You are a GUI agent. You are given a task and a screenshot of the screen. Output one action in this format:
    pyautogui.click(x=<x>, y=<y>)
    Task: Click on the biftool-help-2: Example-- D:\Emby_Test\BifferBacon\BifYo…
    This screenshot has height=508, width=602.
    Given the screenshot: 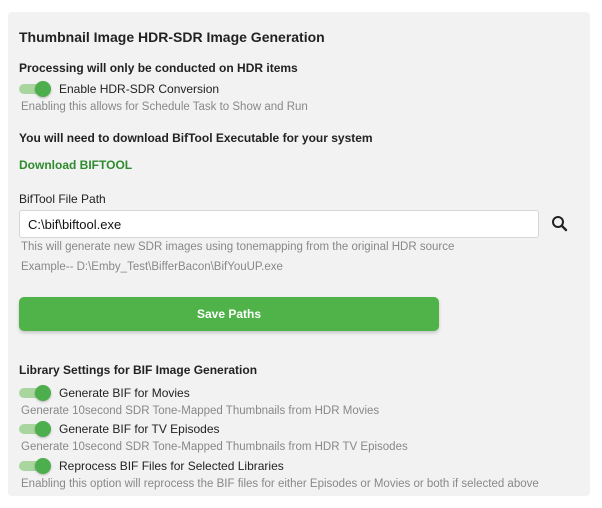 What is the action you would take?
    pyautogui.click(x=152, y=267)
    